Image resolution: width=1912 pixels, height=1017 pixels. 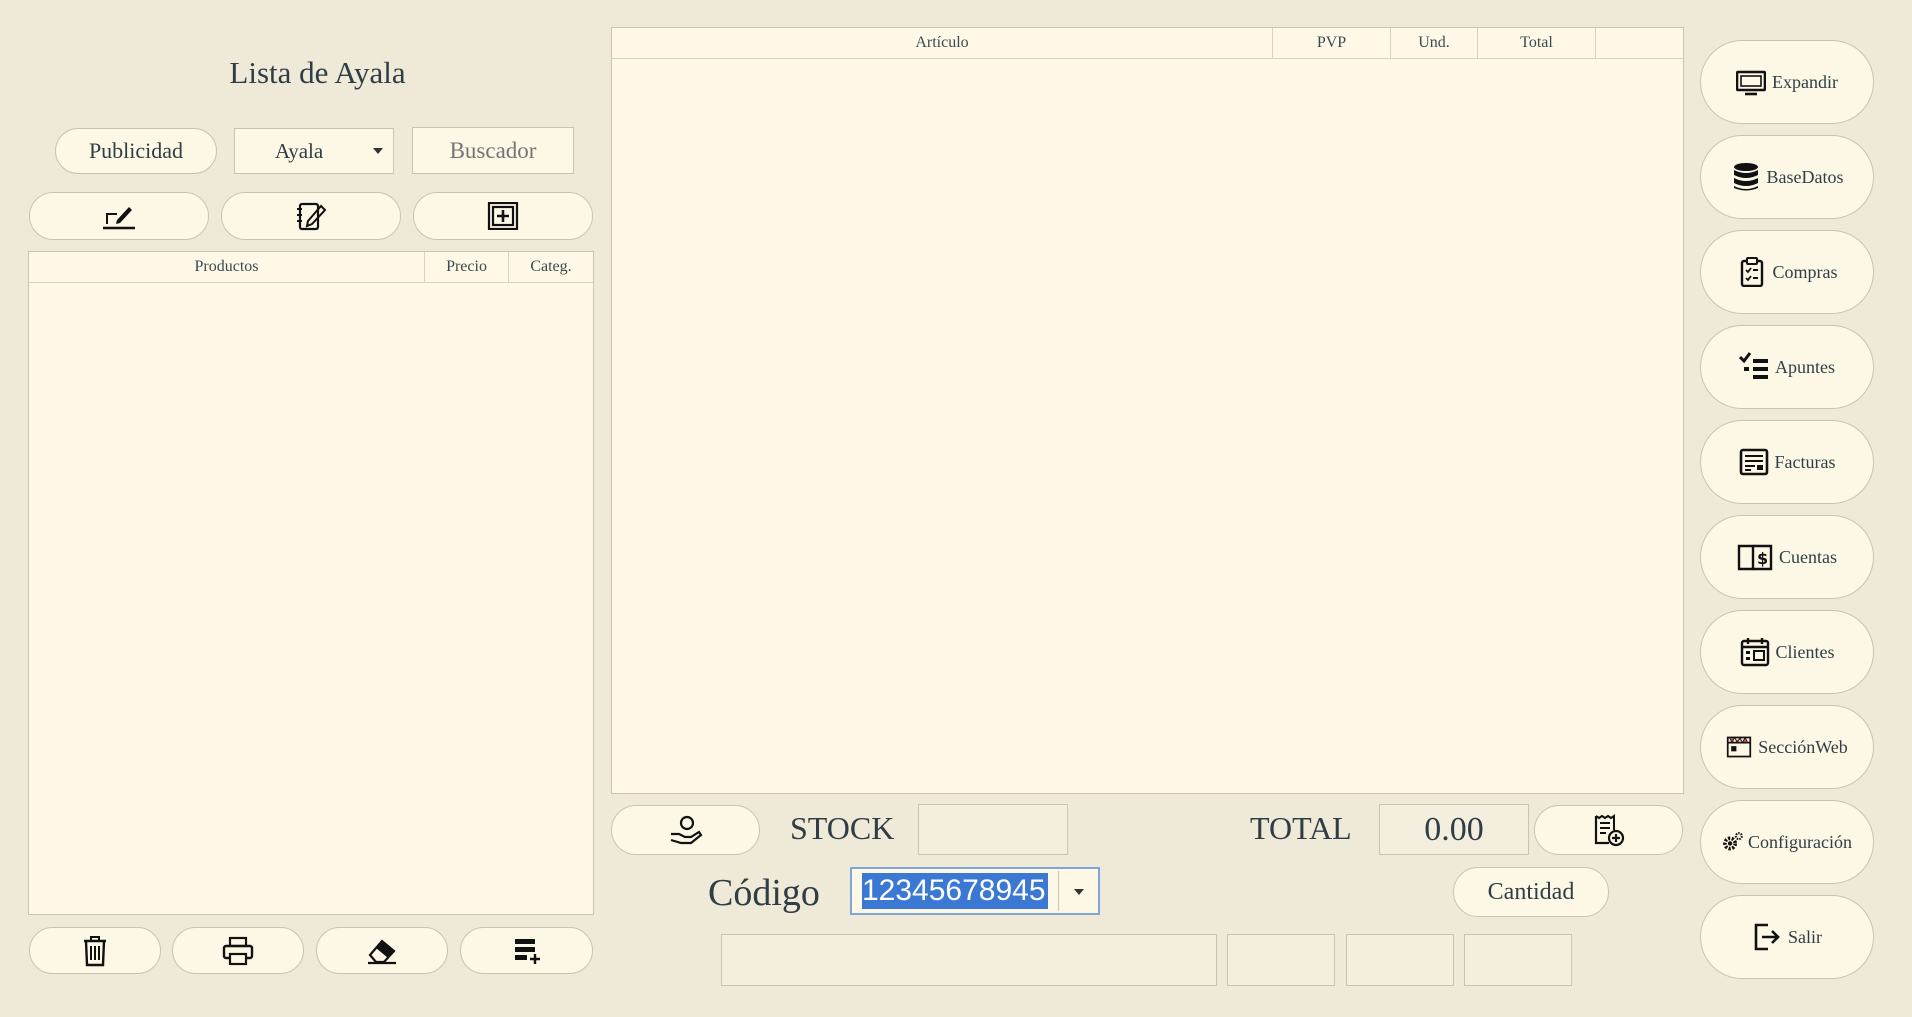 What do you see at coordinates (493, 150) in the screenshot?
I see `search-input` at bounding box center [493, 150].